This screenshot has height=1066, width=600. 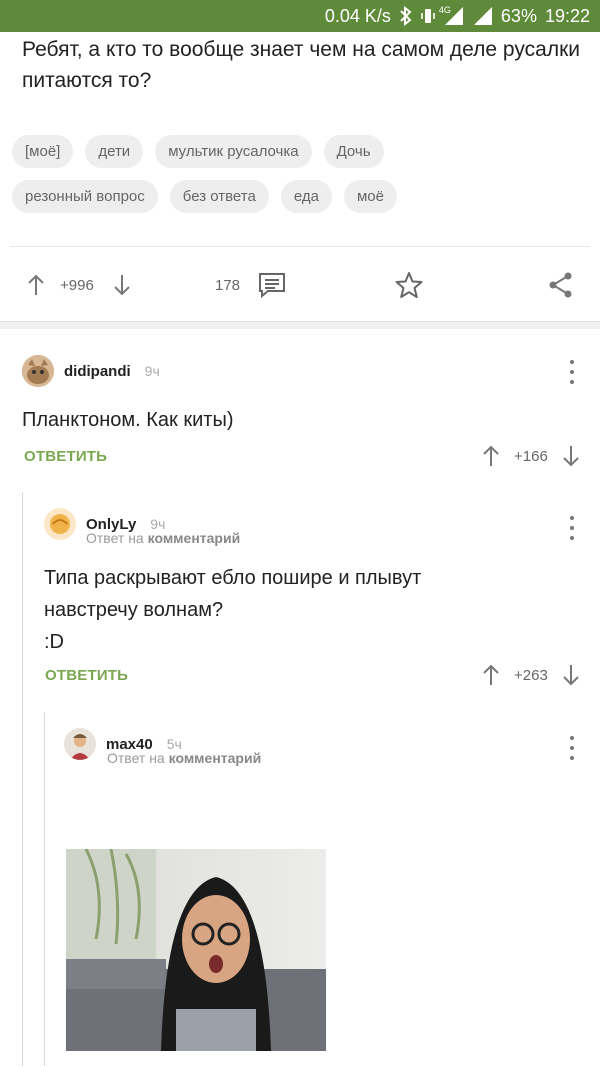 What do you see at coordinates (134, 610) in the screenshot?
I see `comment-text-line: навстречу волнам?` at bounding box center [134, 610].